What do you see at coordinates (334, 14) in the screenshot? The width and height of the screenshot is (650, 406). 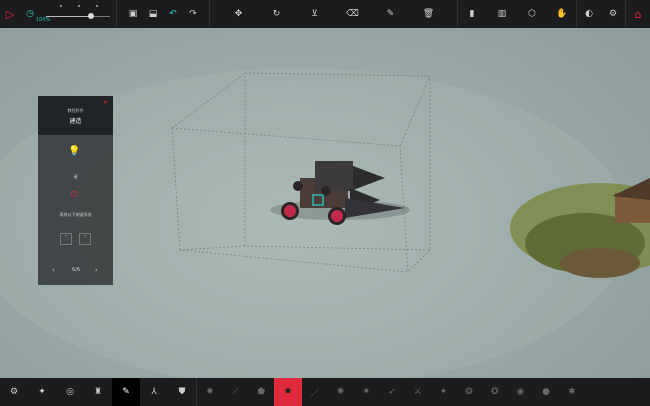 I see `tools-group: ✥ ↻ ⊻ ⌫ ✎ 🗑` at bounding box center [334, 14].